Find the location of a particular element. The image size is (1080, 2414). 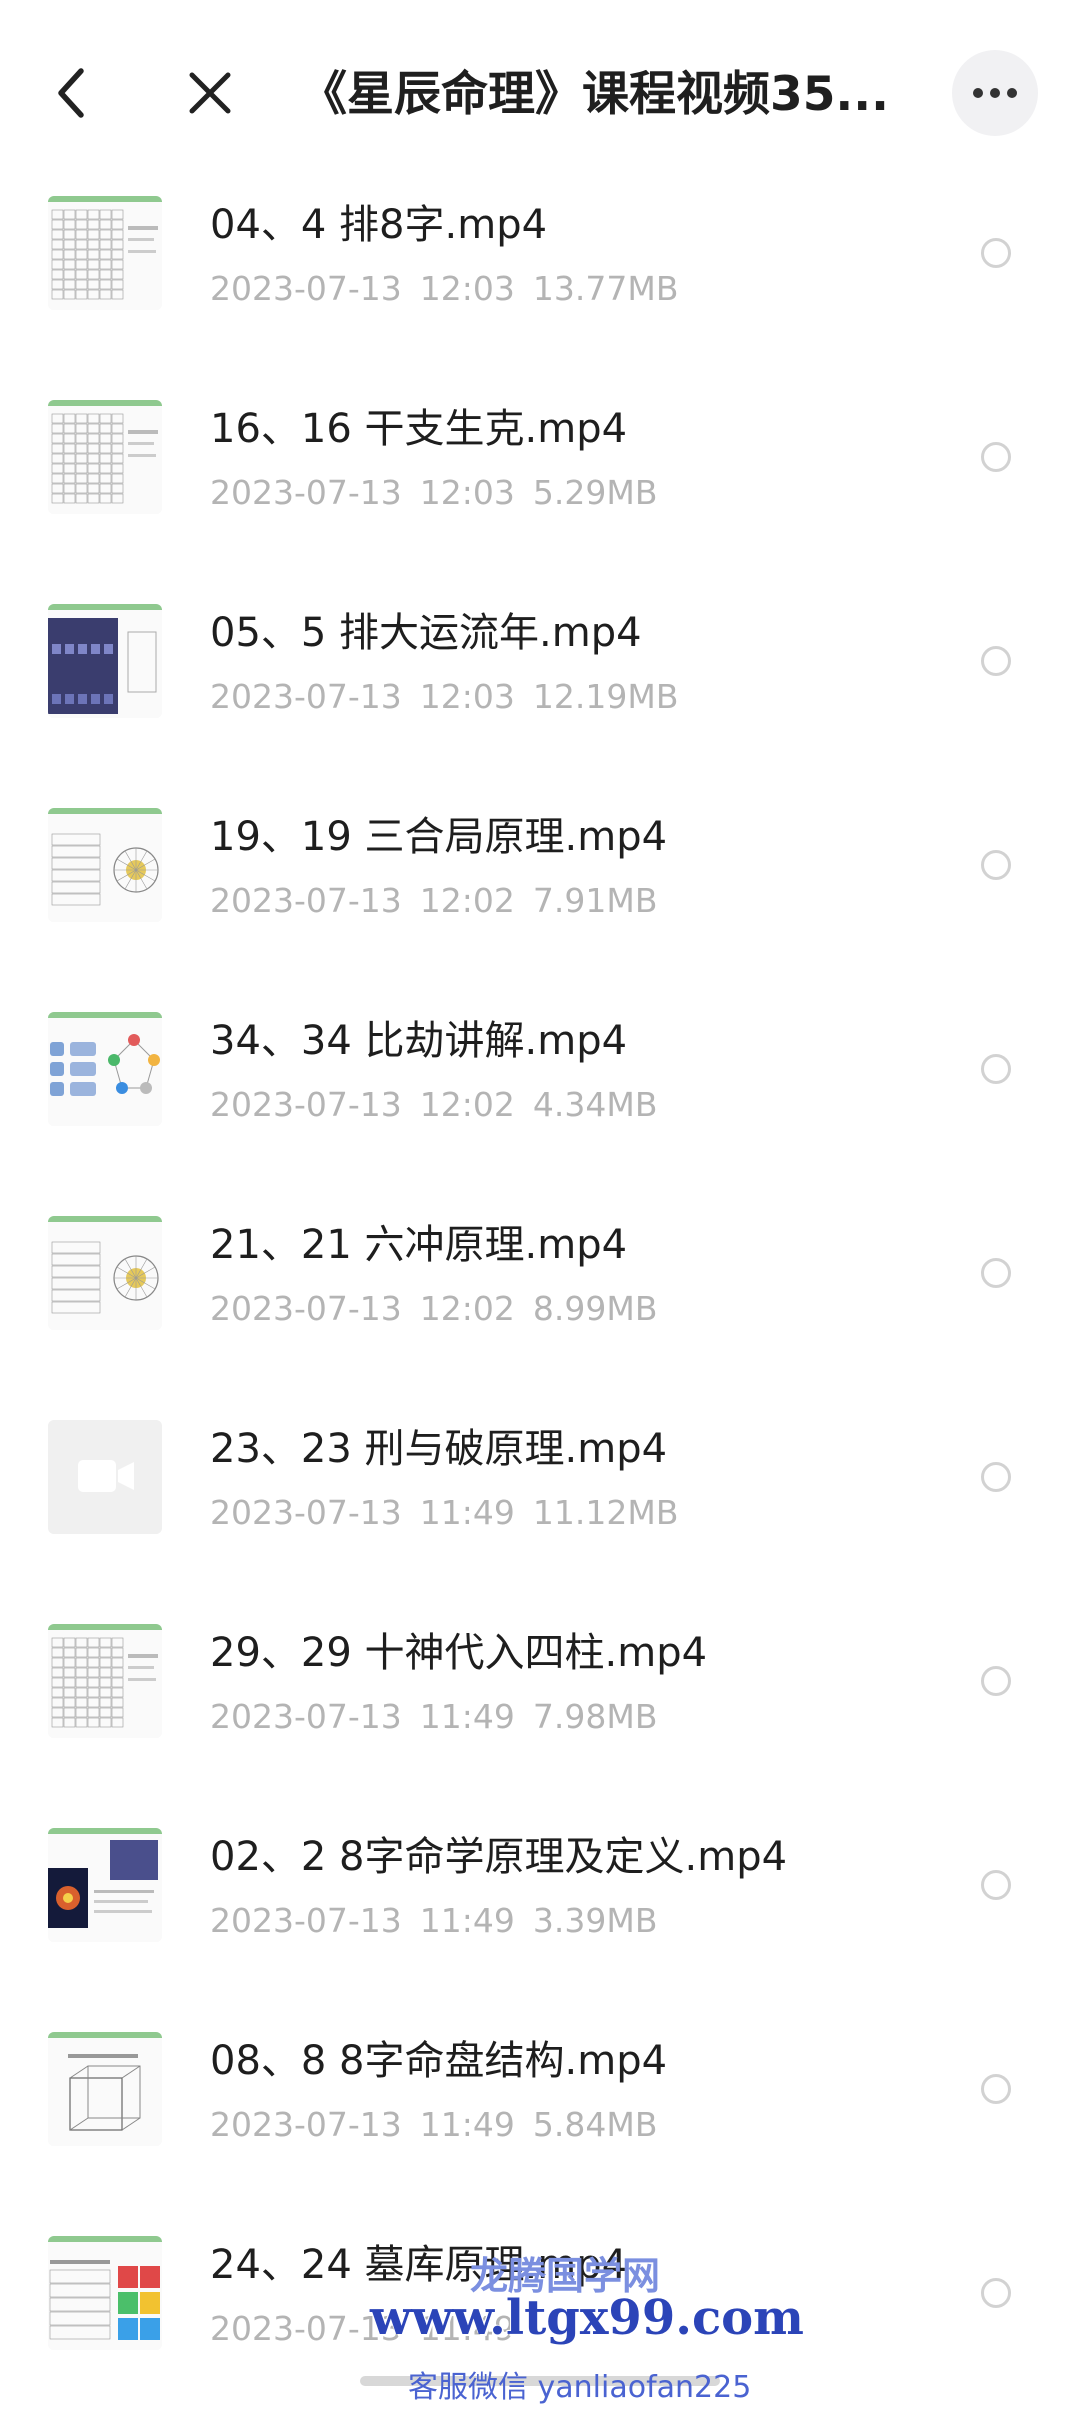

file-name: 34、34 比劫讲解.mp4 is located at coordinates (419, 1041).